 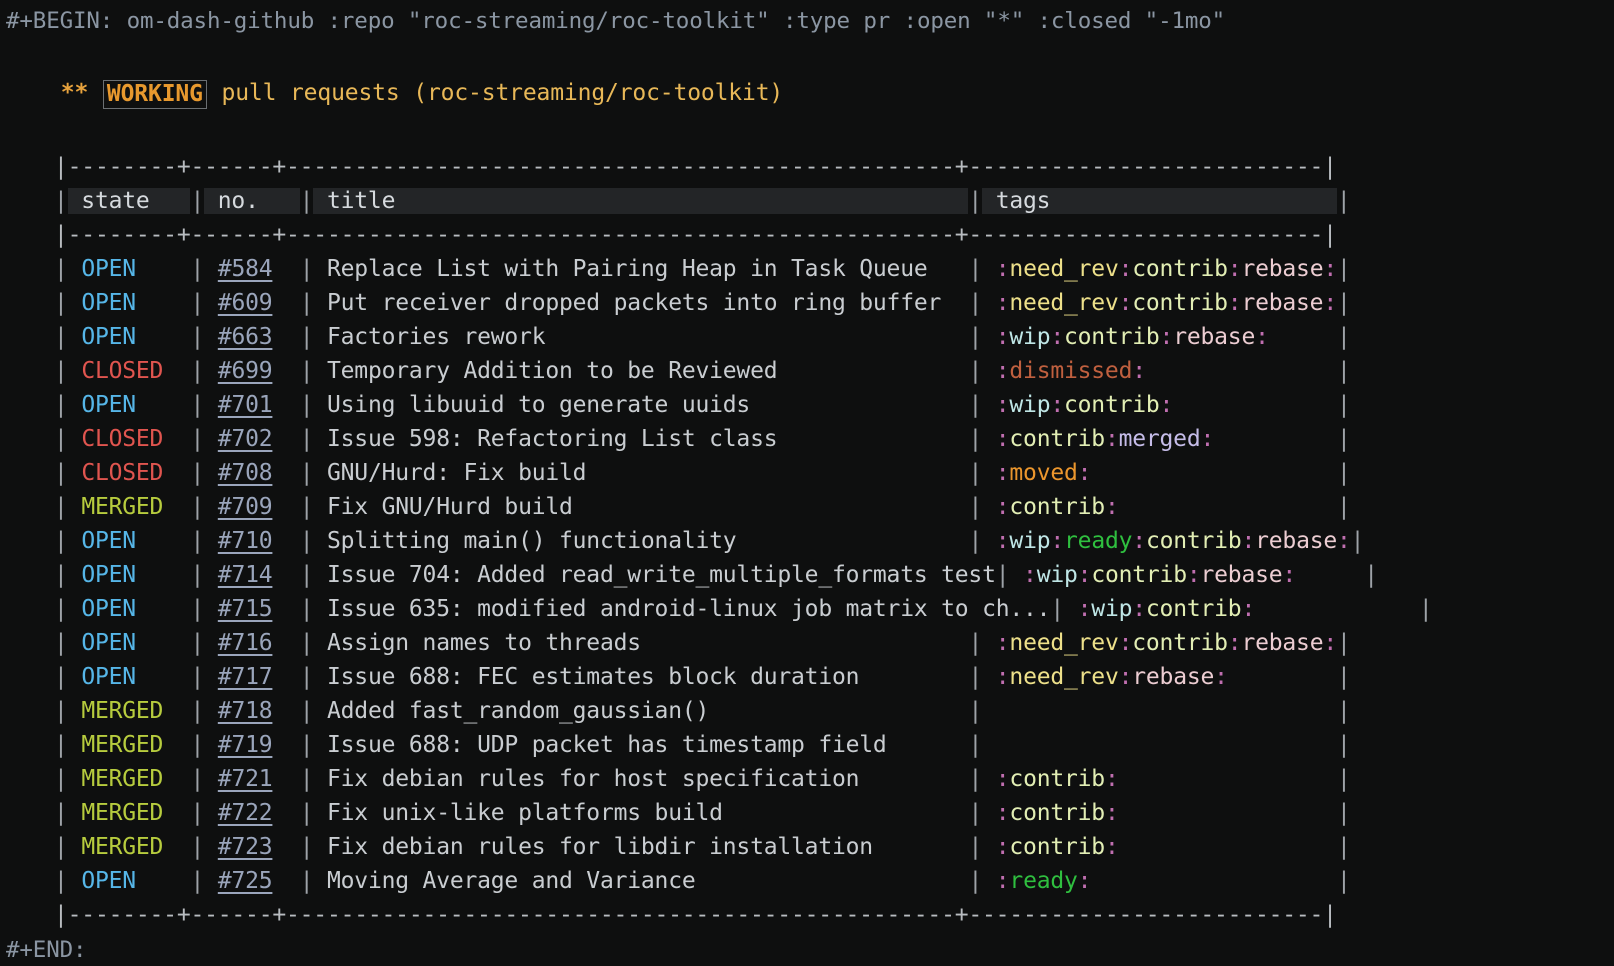 I want to click on pull-request-link: #609, so click(x=245, y=303).